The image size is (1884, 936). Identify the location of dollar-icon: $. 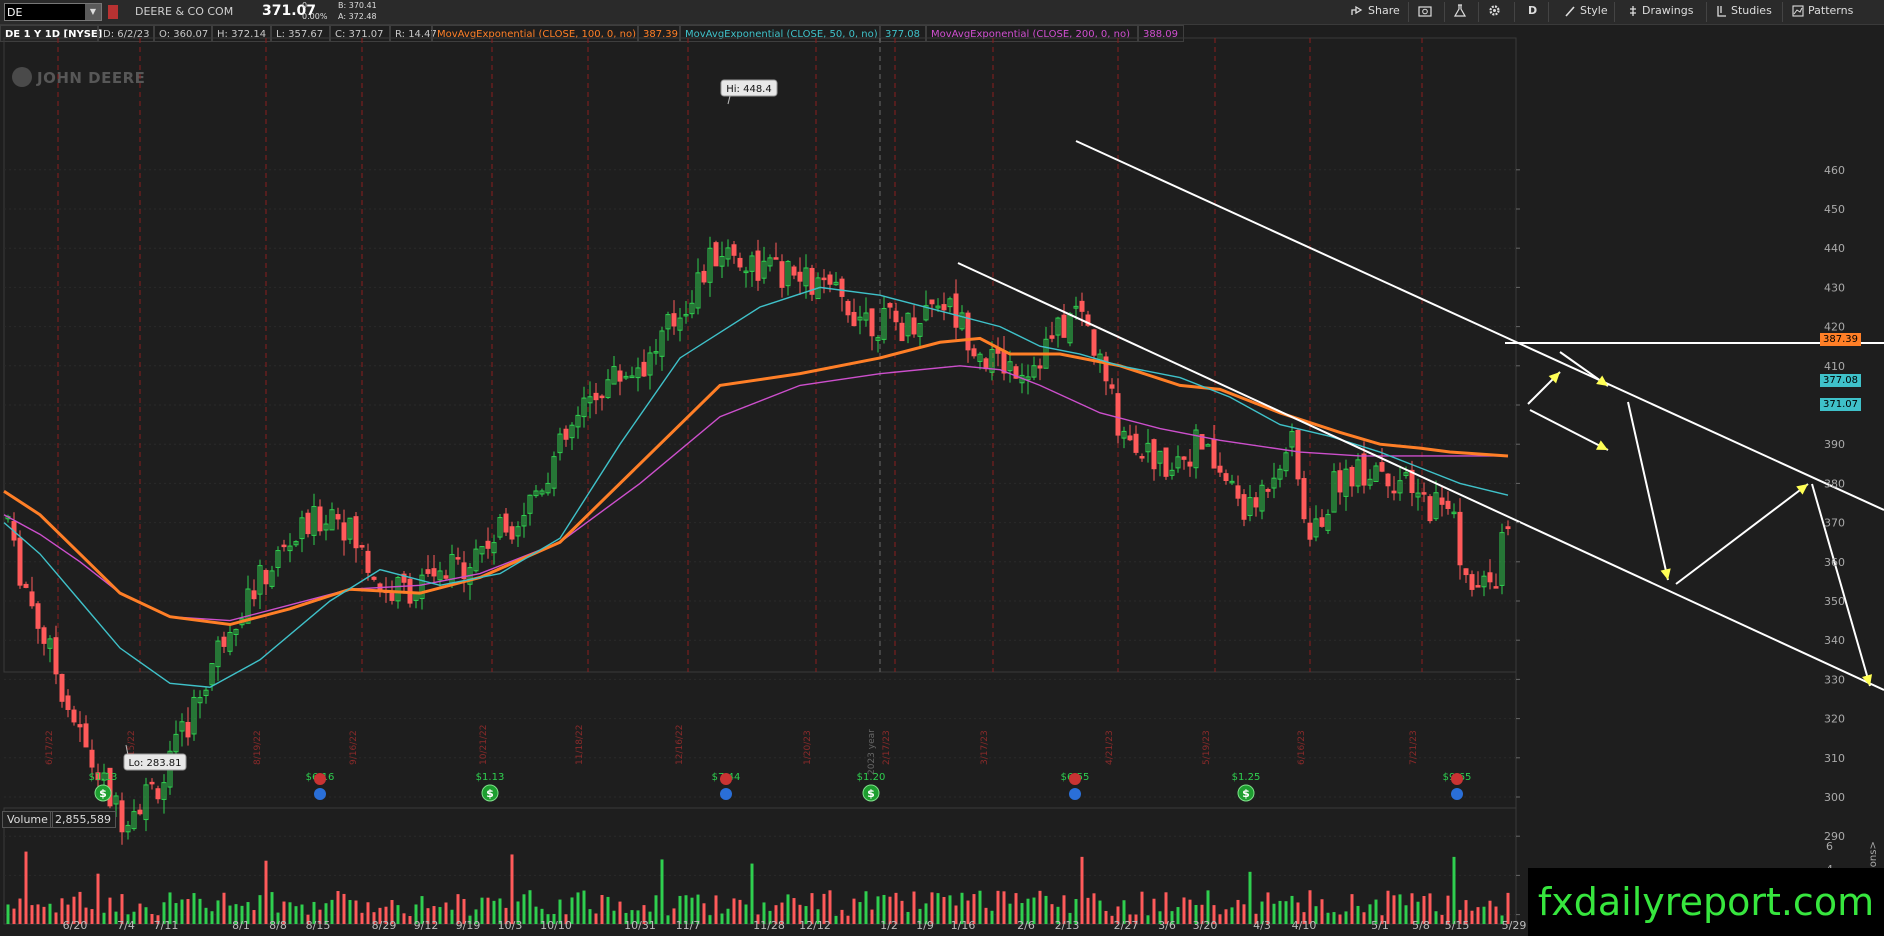
(490, 793).